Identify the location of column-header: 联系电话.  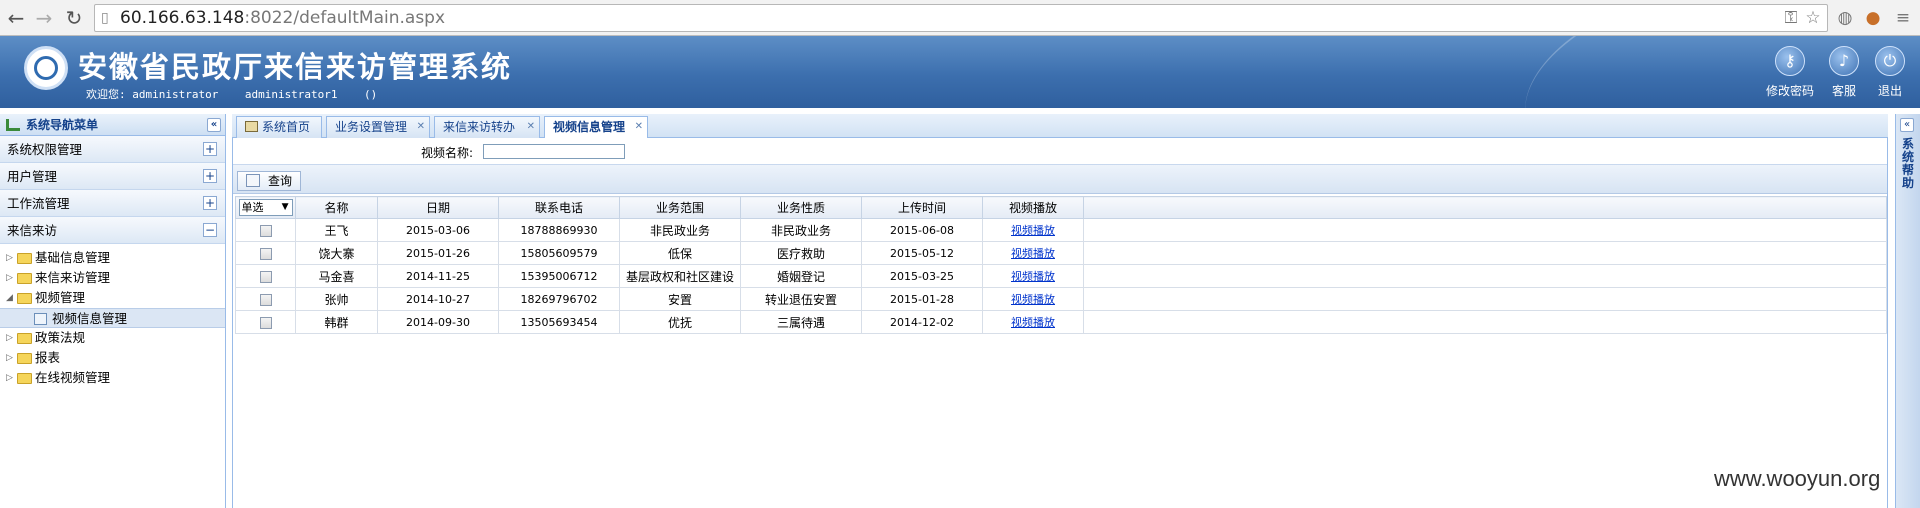
(559, 207).